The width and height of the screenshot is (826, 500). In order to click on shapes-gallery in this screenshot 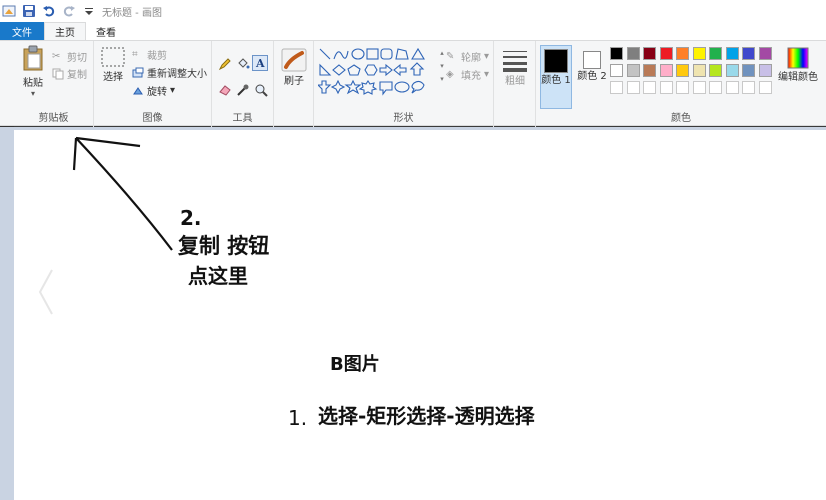, I will do `click(377, 72)`.